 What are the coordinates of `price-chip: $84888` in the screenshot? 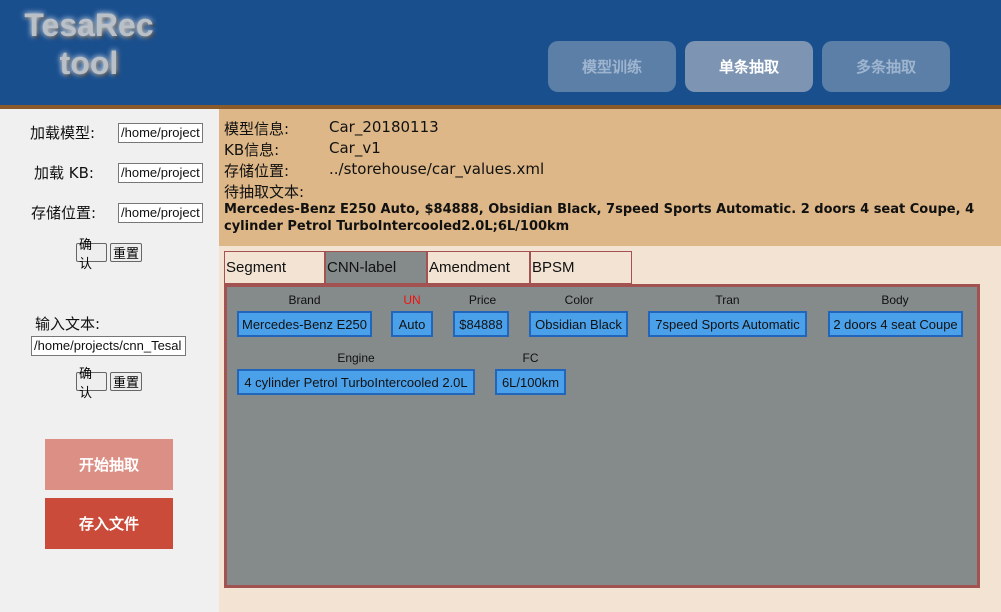 It's located at (481, 324).